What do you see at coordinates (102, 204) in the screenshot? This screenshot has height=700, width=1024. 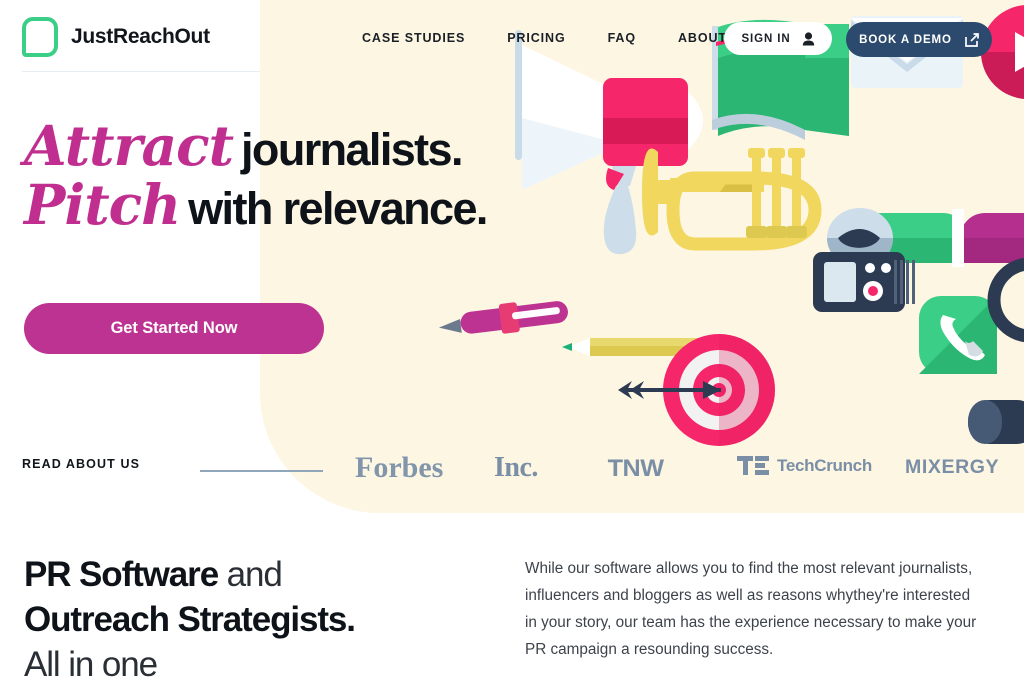 I see `hero-script-pitch: Pitch` at bounding box center [102, 204].